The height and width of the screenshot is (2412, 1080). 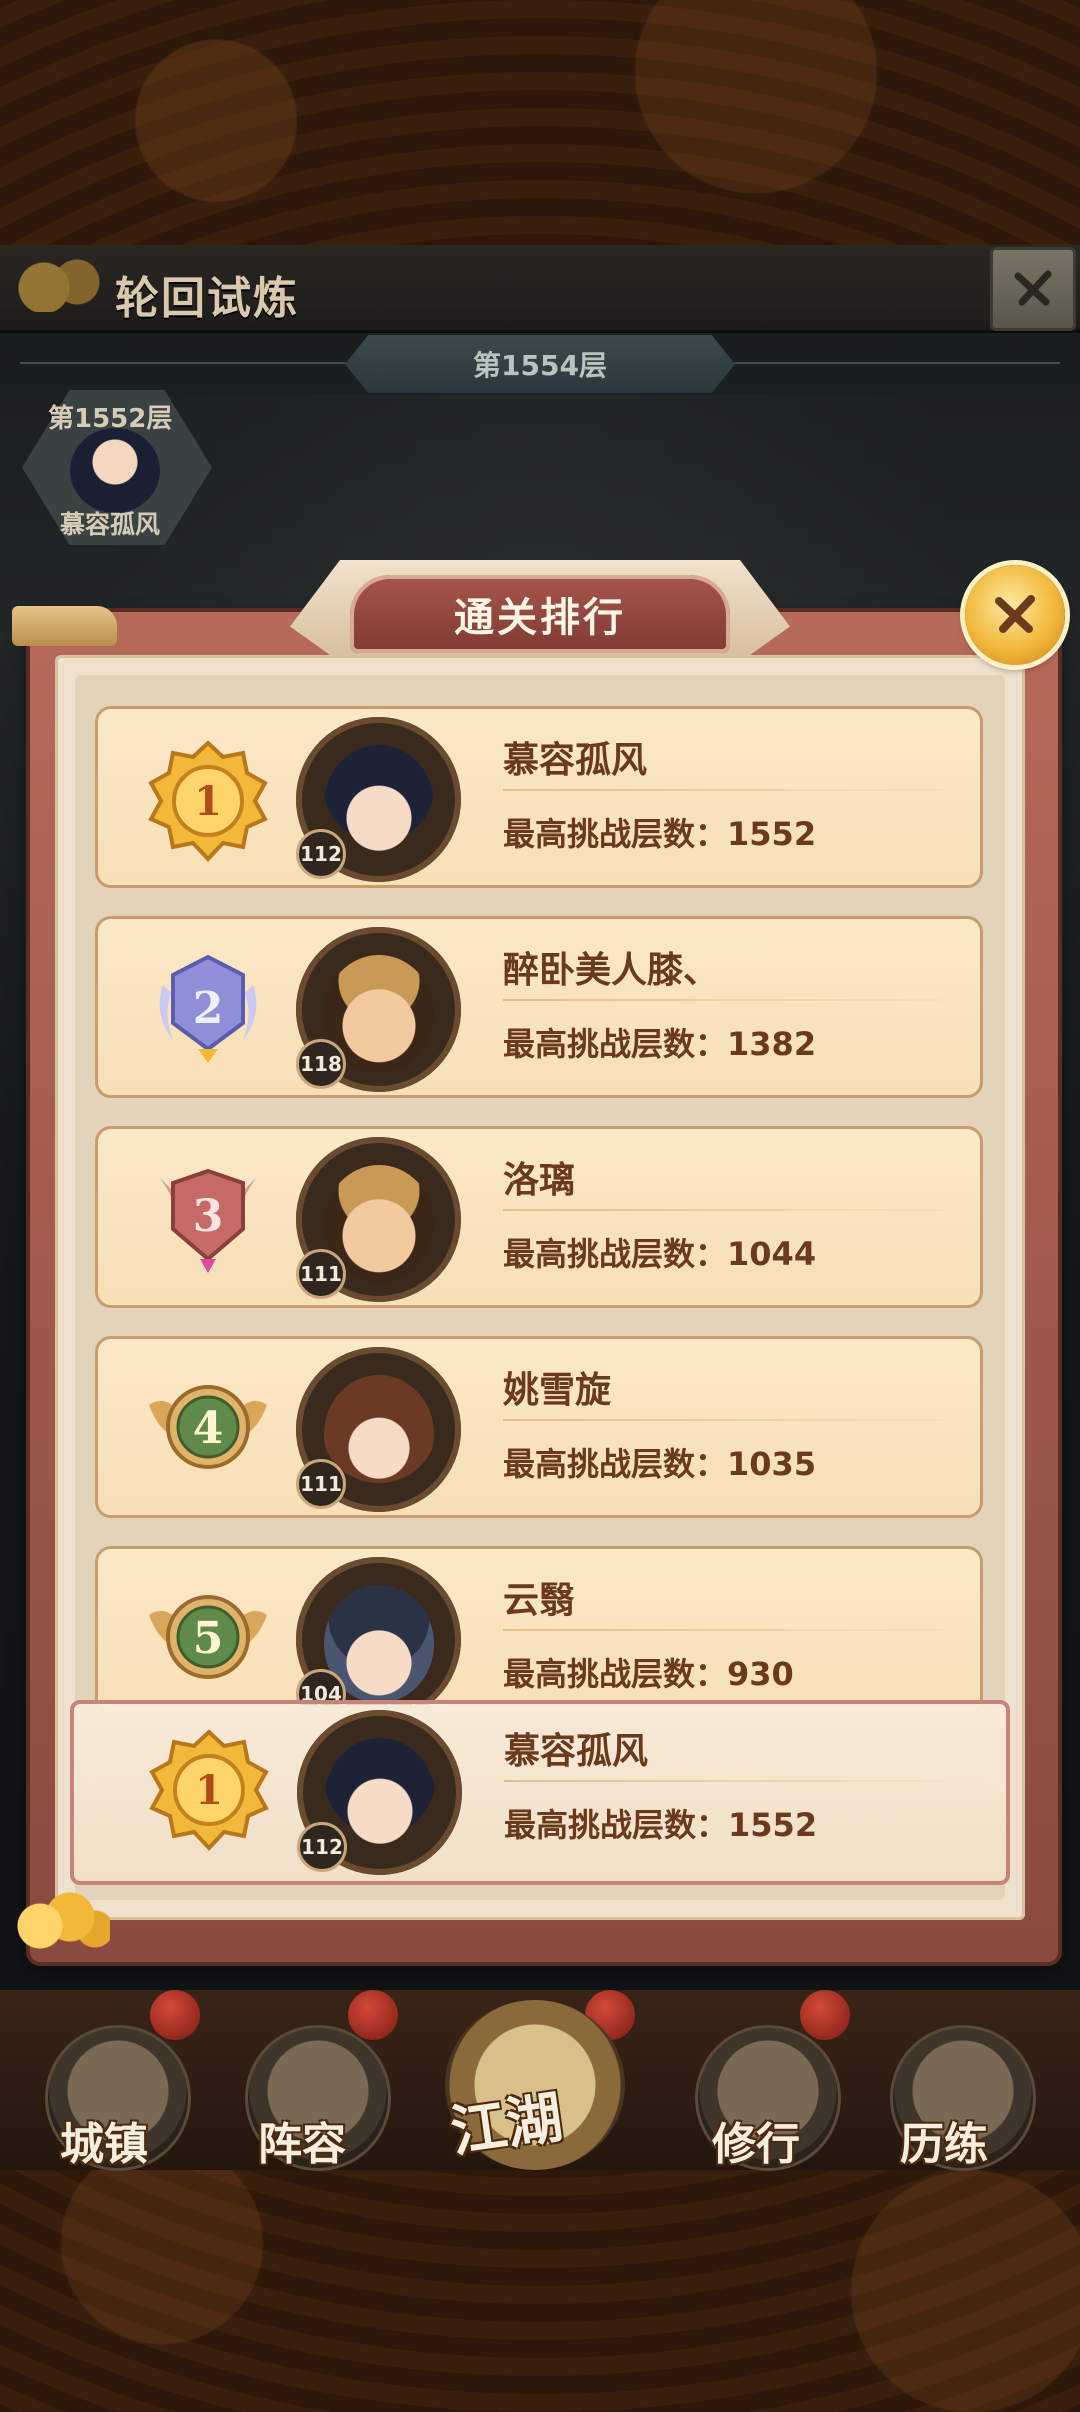 I want to click on avatar: 118, so click(x=378, y=1009).